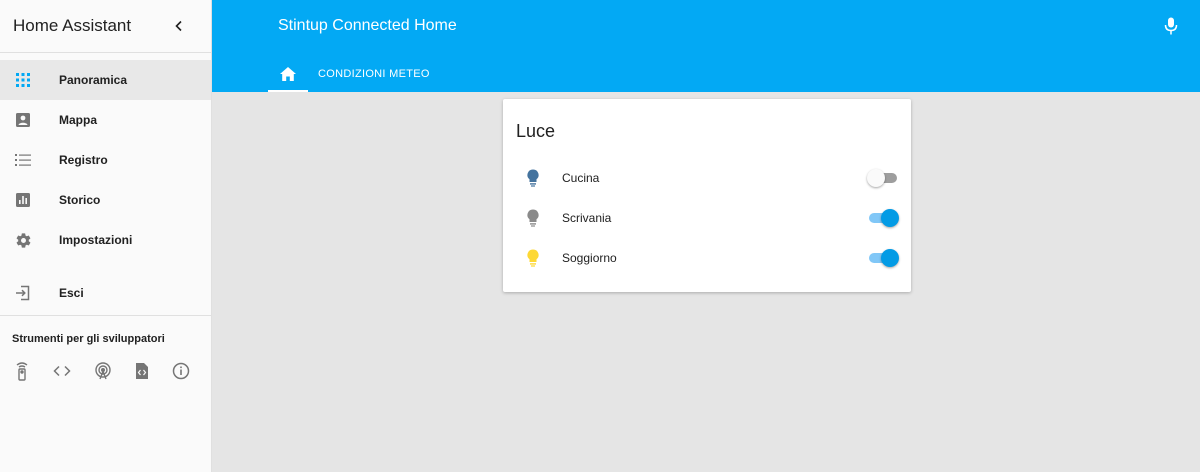 The height and width of the screenshot is (472, 1200). Describe the element at coordinates (93, 80) in the screenshot. I see `sidebar-item-label: Panoramica` at that location.